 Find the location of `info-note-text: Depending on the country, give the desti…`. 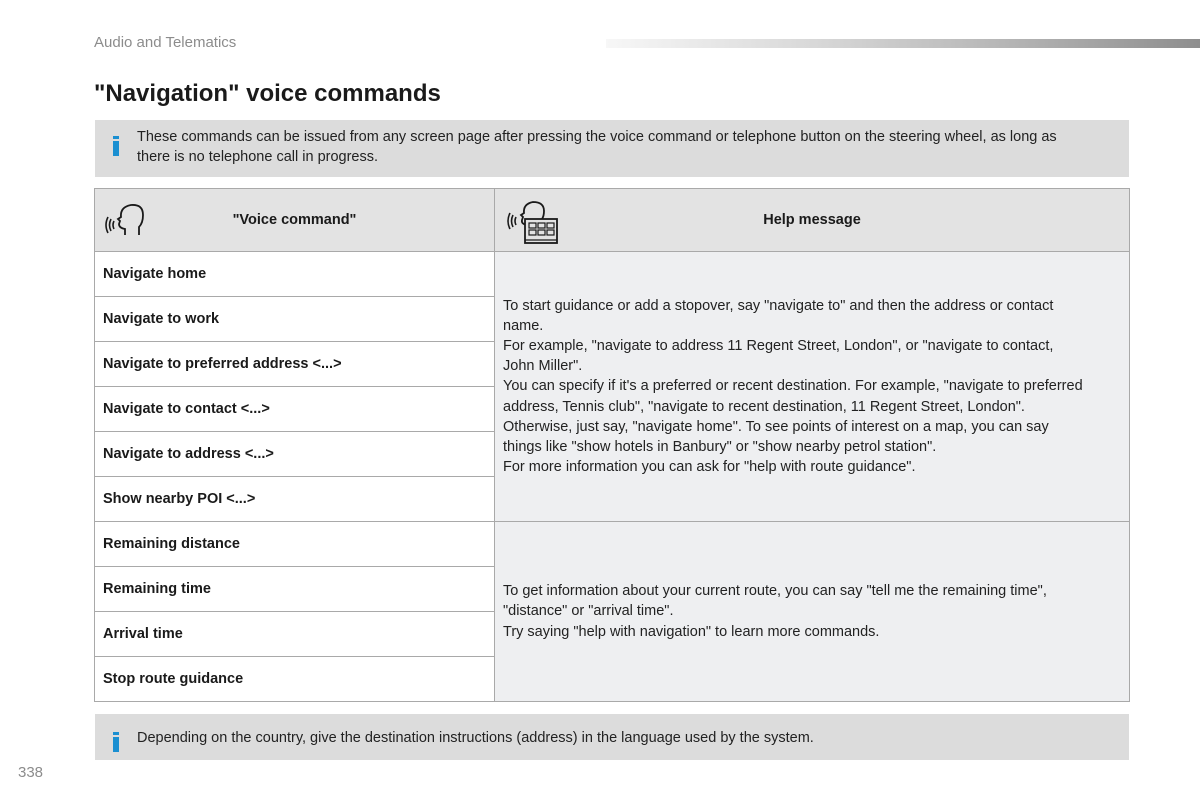

info-note-text: Depending on the country, give the desti… is located at coordinates (475, 738).